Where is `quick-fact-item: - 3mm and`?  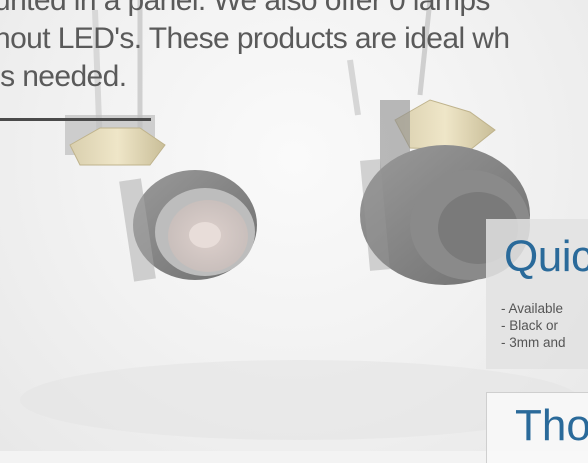
quick-fact-item: - 3mm and is located at coordinates (533, 342).